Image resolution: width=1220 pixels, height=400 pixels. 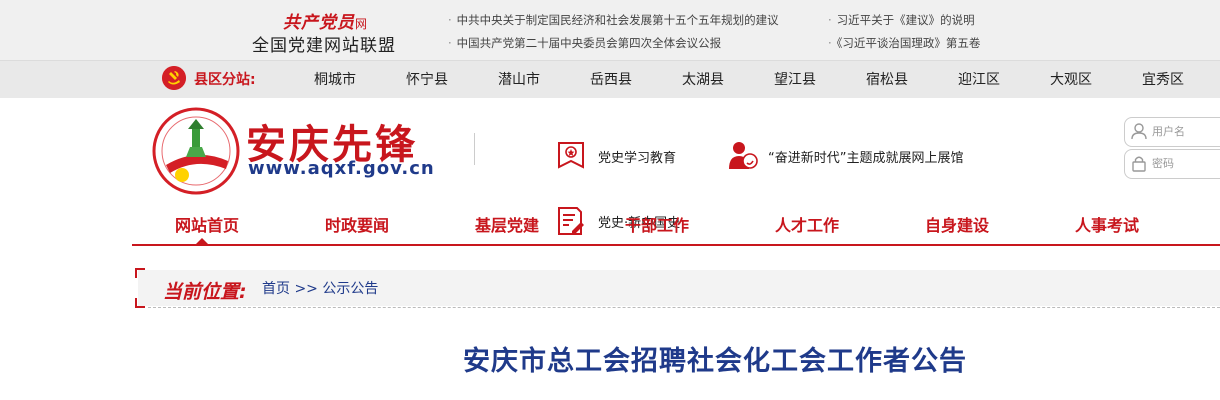 What do you see at coordinates (474, 149) in the screenshot?
I see `header-divider` at bounding box center [474, 149].